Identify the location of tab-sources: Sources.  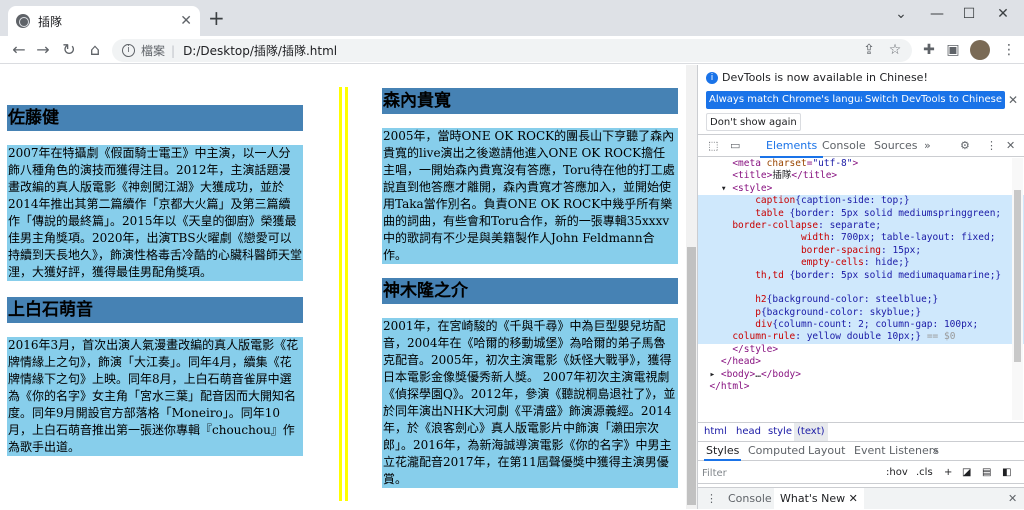
(896, 146).